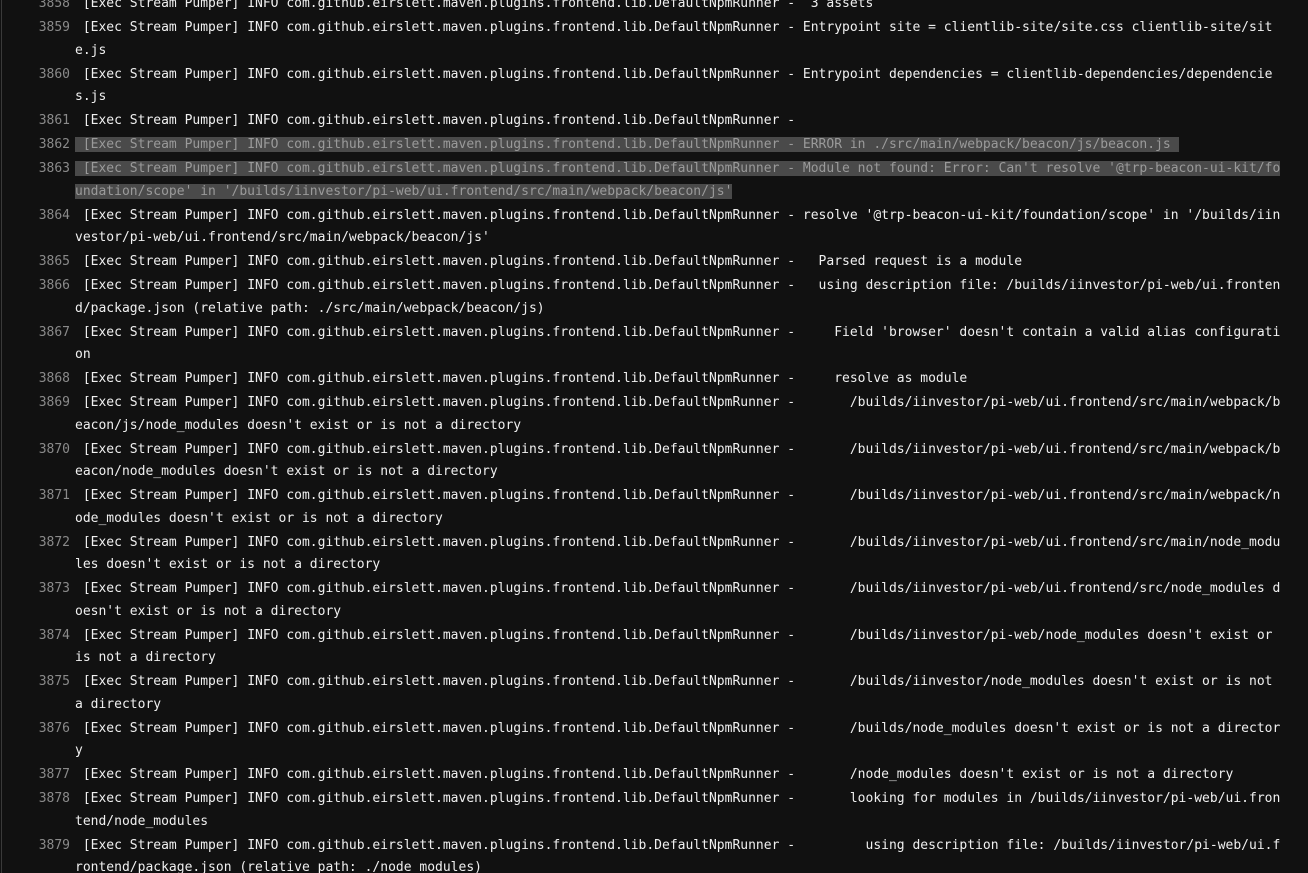 This screenshot has width=1308, height=873. Describe the element at coordinates (36, 8) in the screenshot. I see `line-number: 3858` at that location.